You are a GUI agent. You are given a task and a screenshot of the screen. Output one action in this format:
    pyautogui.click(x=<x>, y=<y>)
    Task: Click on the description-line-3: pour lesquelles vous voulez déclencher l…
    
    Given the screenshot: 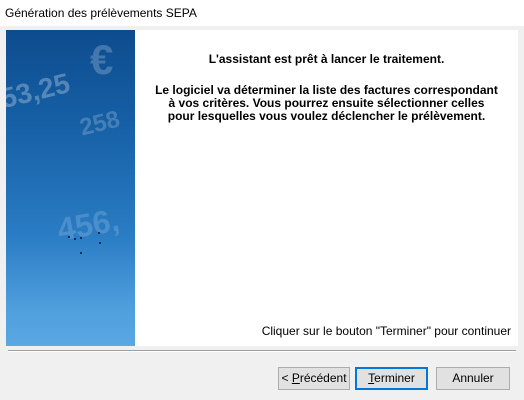 What is the action you would take?
    pyautogui.click(x=326, y=116)
    